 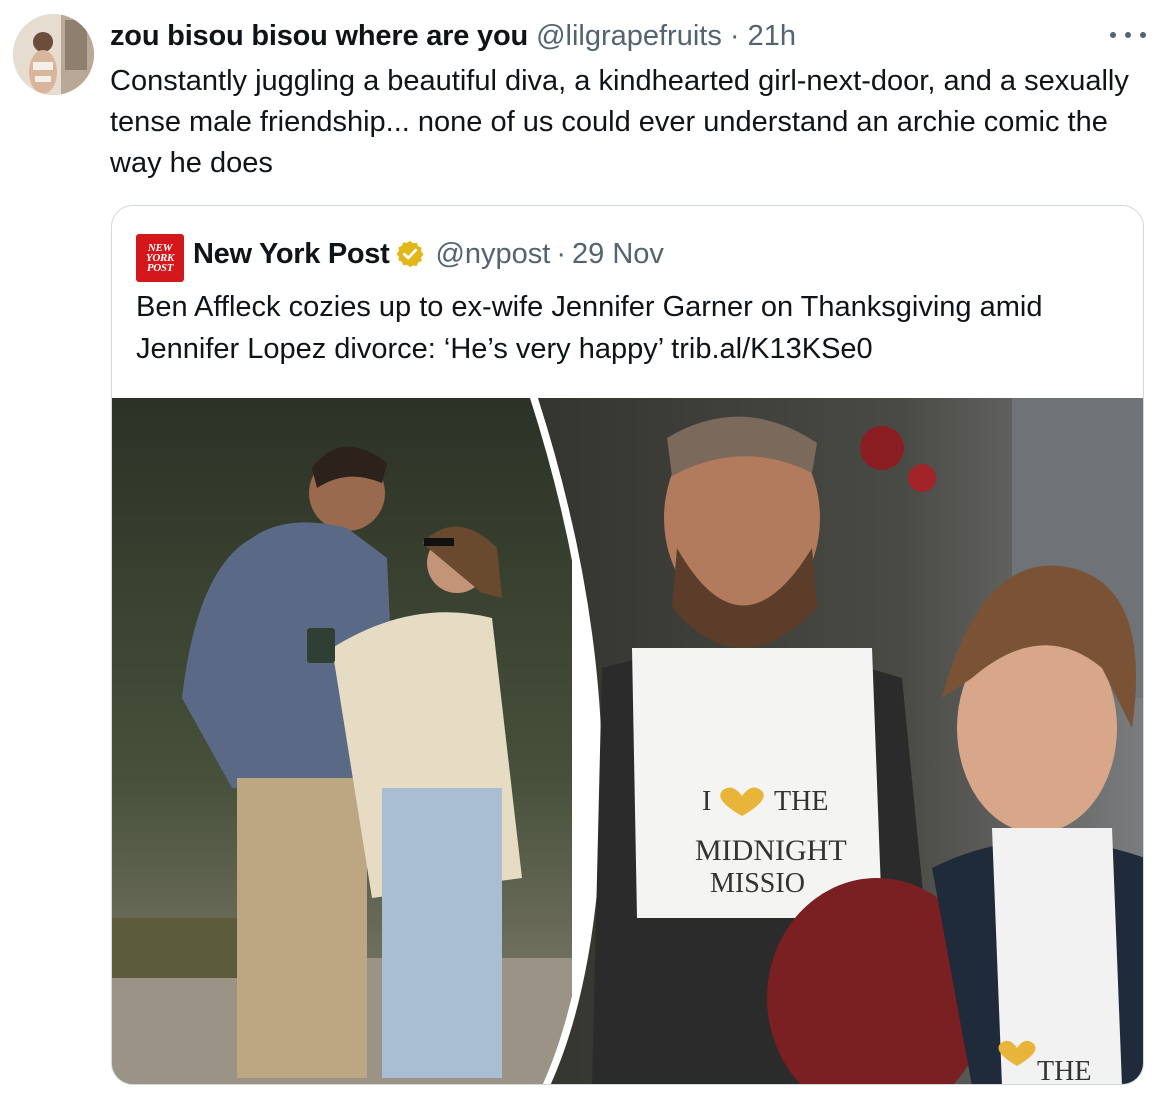 What do you see at coordinates (291, 254) in the screenshot?
I see `quoted-author-name: New York Post` at bounding box center [291, 254].